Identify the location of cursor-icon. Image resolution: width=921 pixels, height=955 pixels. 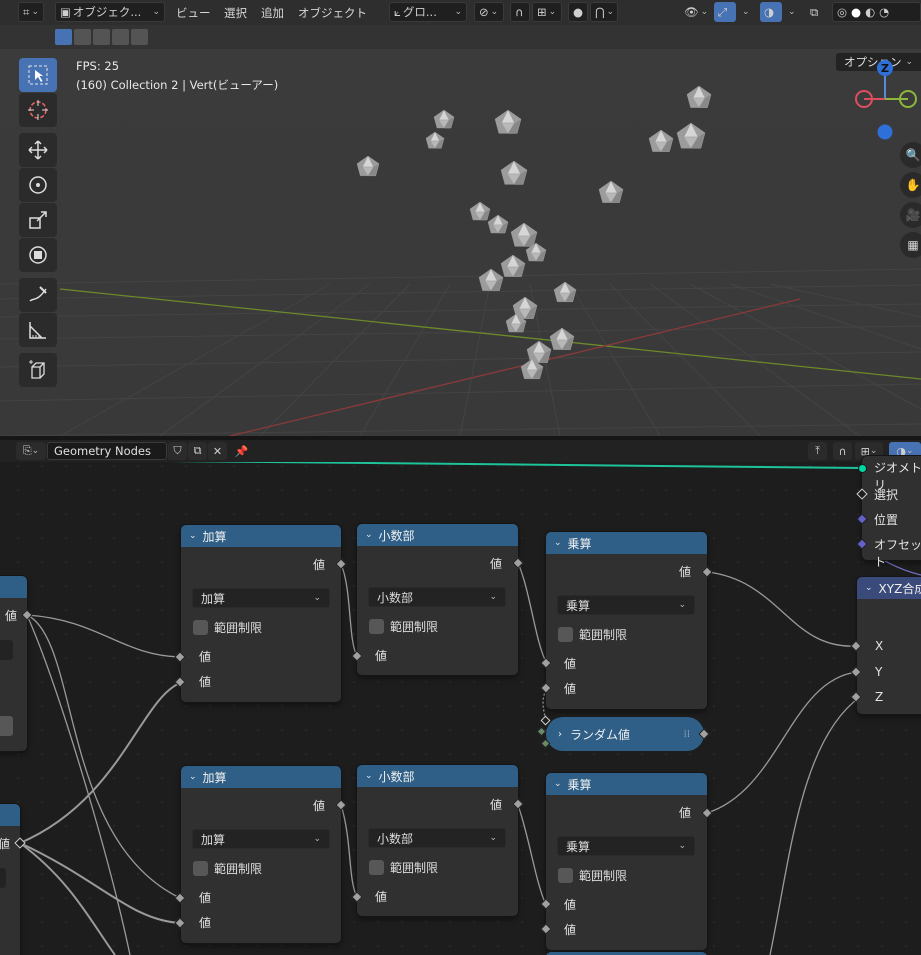
(38, 110).